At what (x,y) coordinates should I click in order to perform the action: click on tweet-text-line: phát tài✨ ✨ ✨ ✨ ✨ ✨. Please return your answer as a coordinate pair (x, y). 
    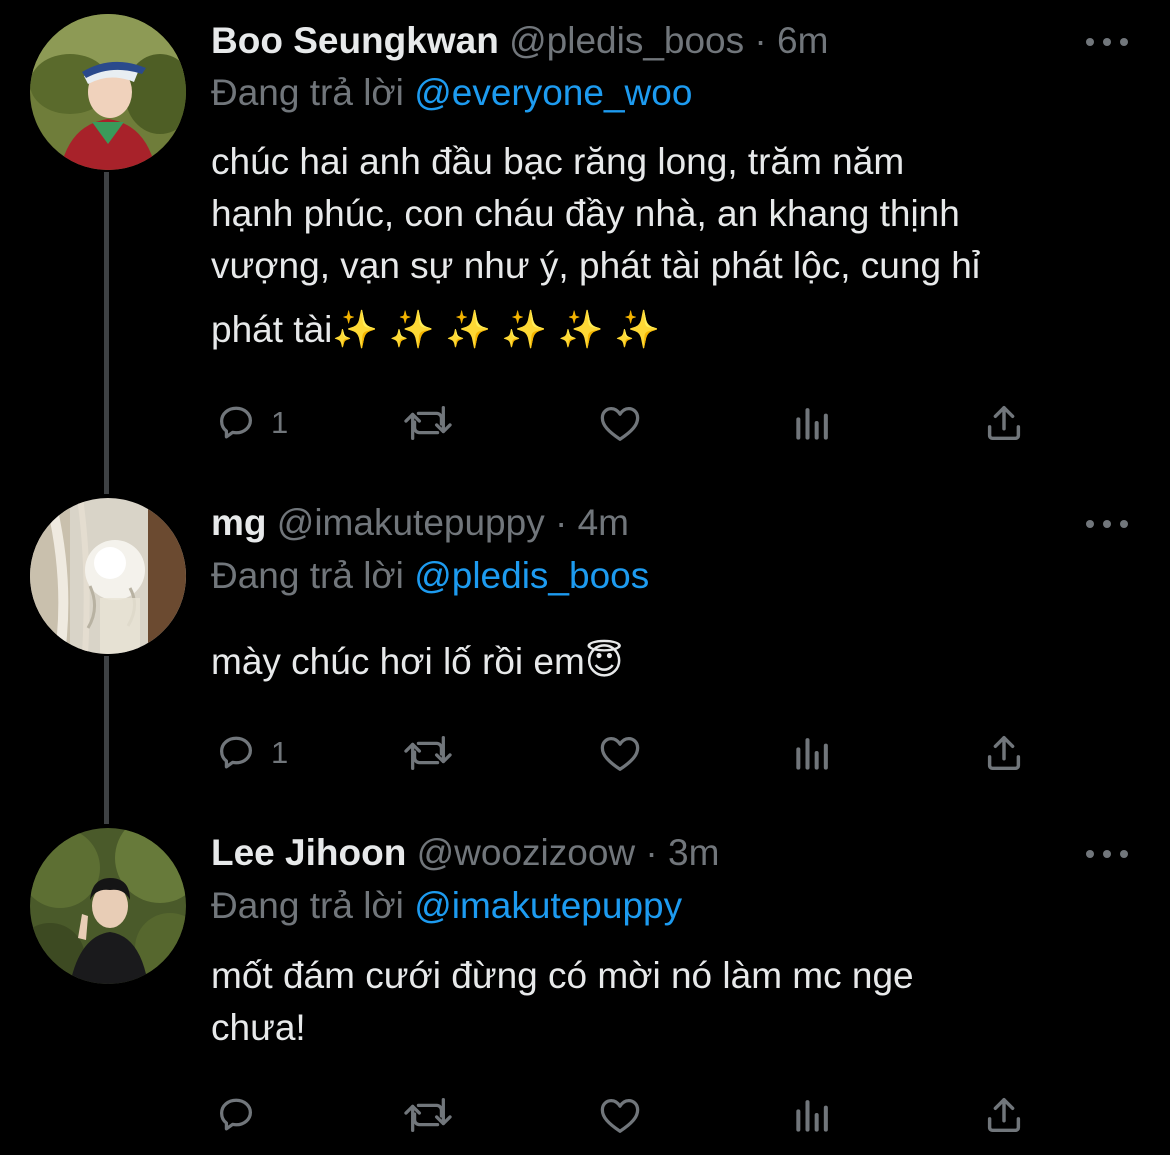
    Looking at the image, I should click on (436, 329).